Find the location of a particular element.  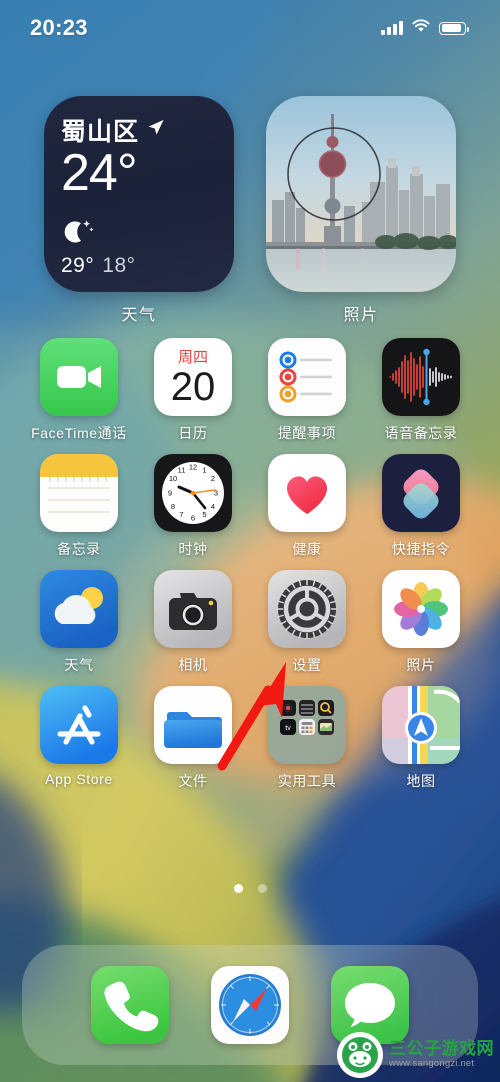

app-clock: 12 1 2 345 678 9 10 11 时钟 is located at coordinates (193, 506).